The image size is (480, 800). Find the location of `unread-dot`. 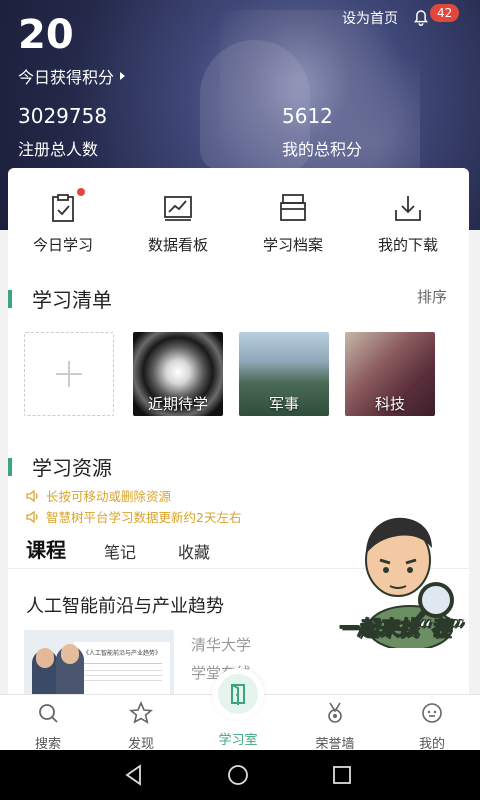

unread-dot is located at coordinates (81, 192).